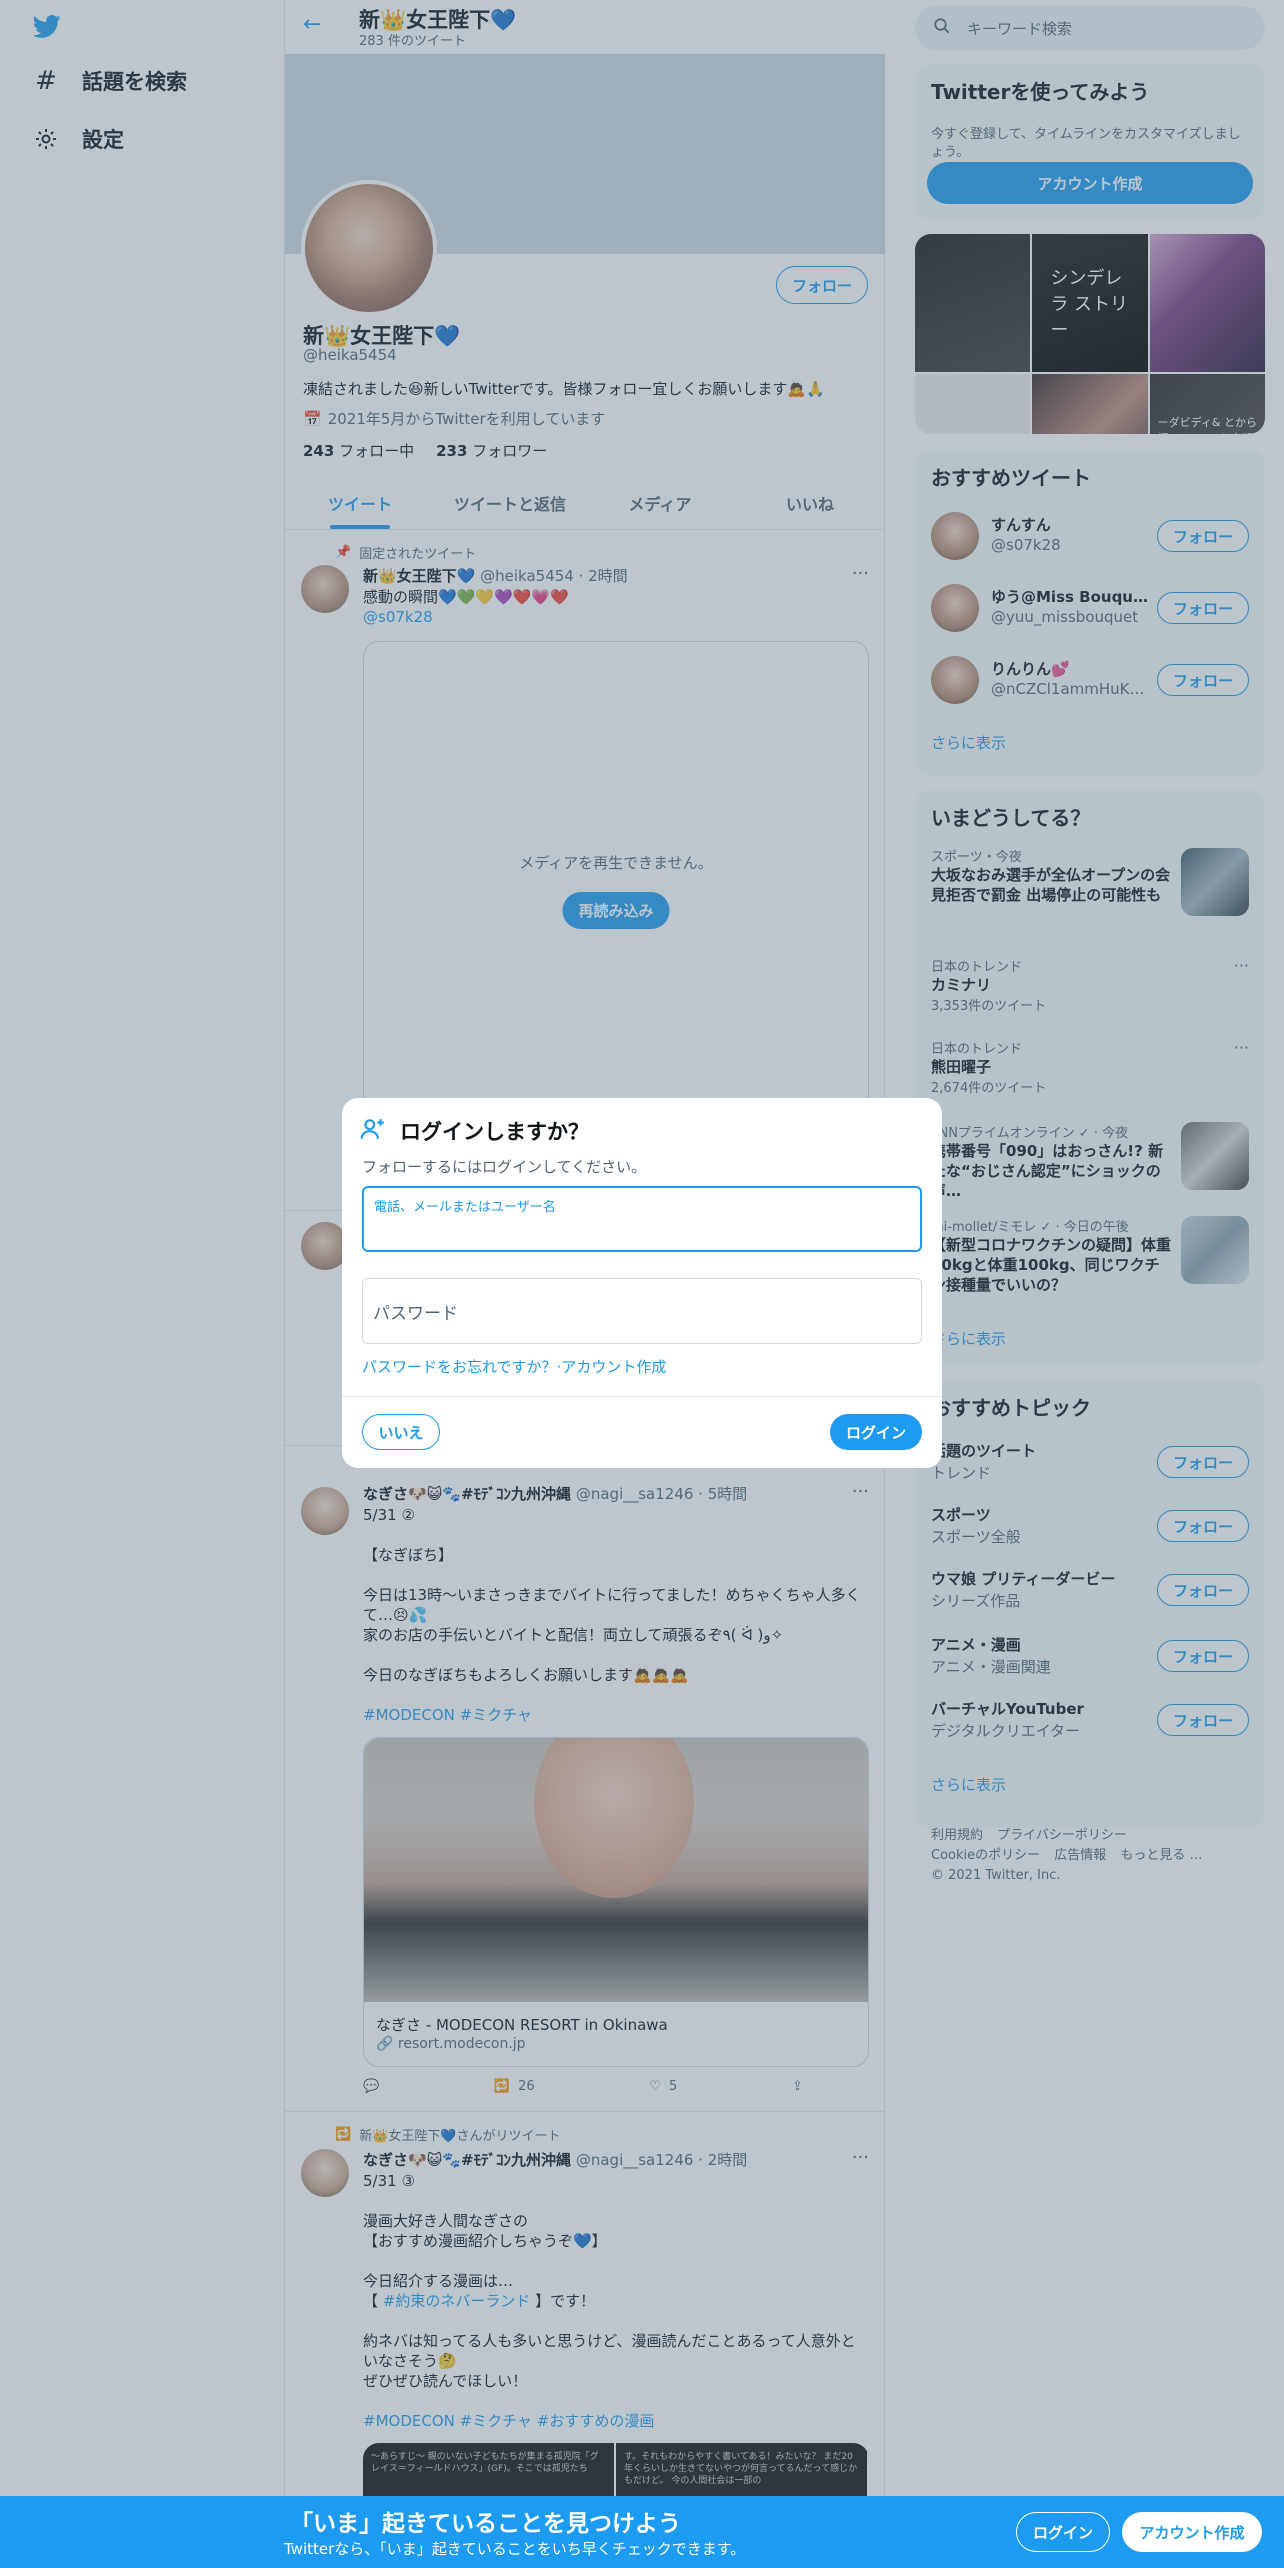 The width and height of the screenshot is (1284, 2568). I want to click on add-user-icon, so click(372, 1129).